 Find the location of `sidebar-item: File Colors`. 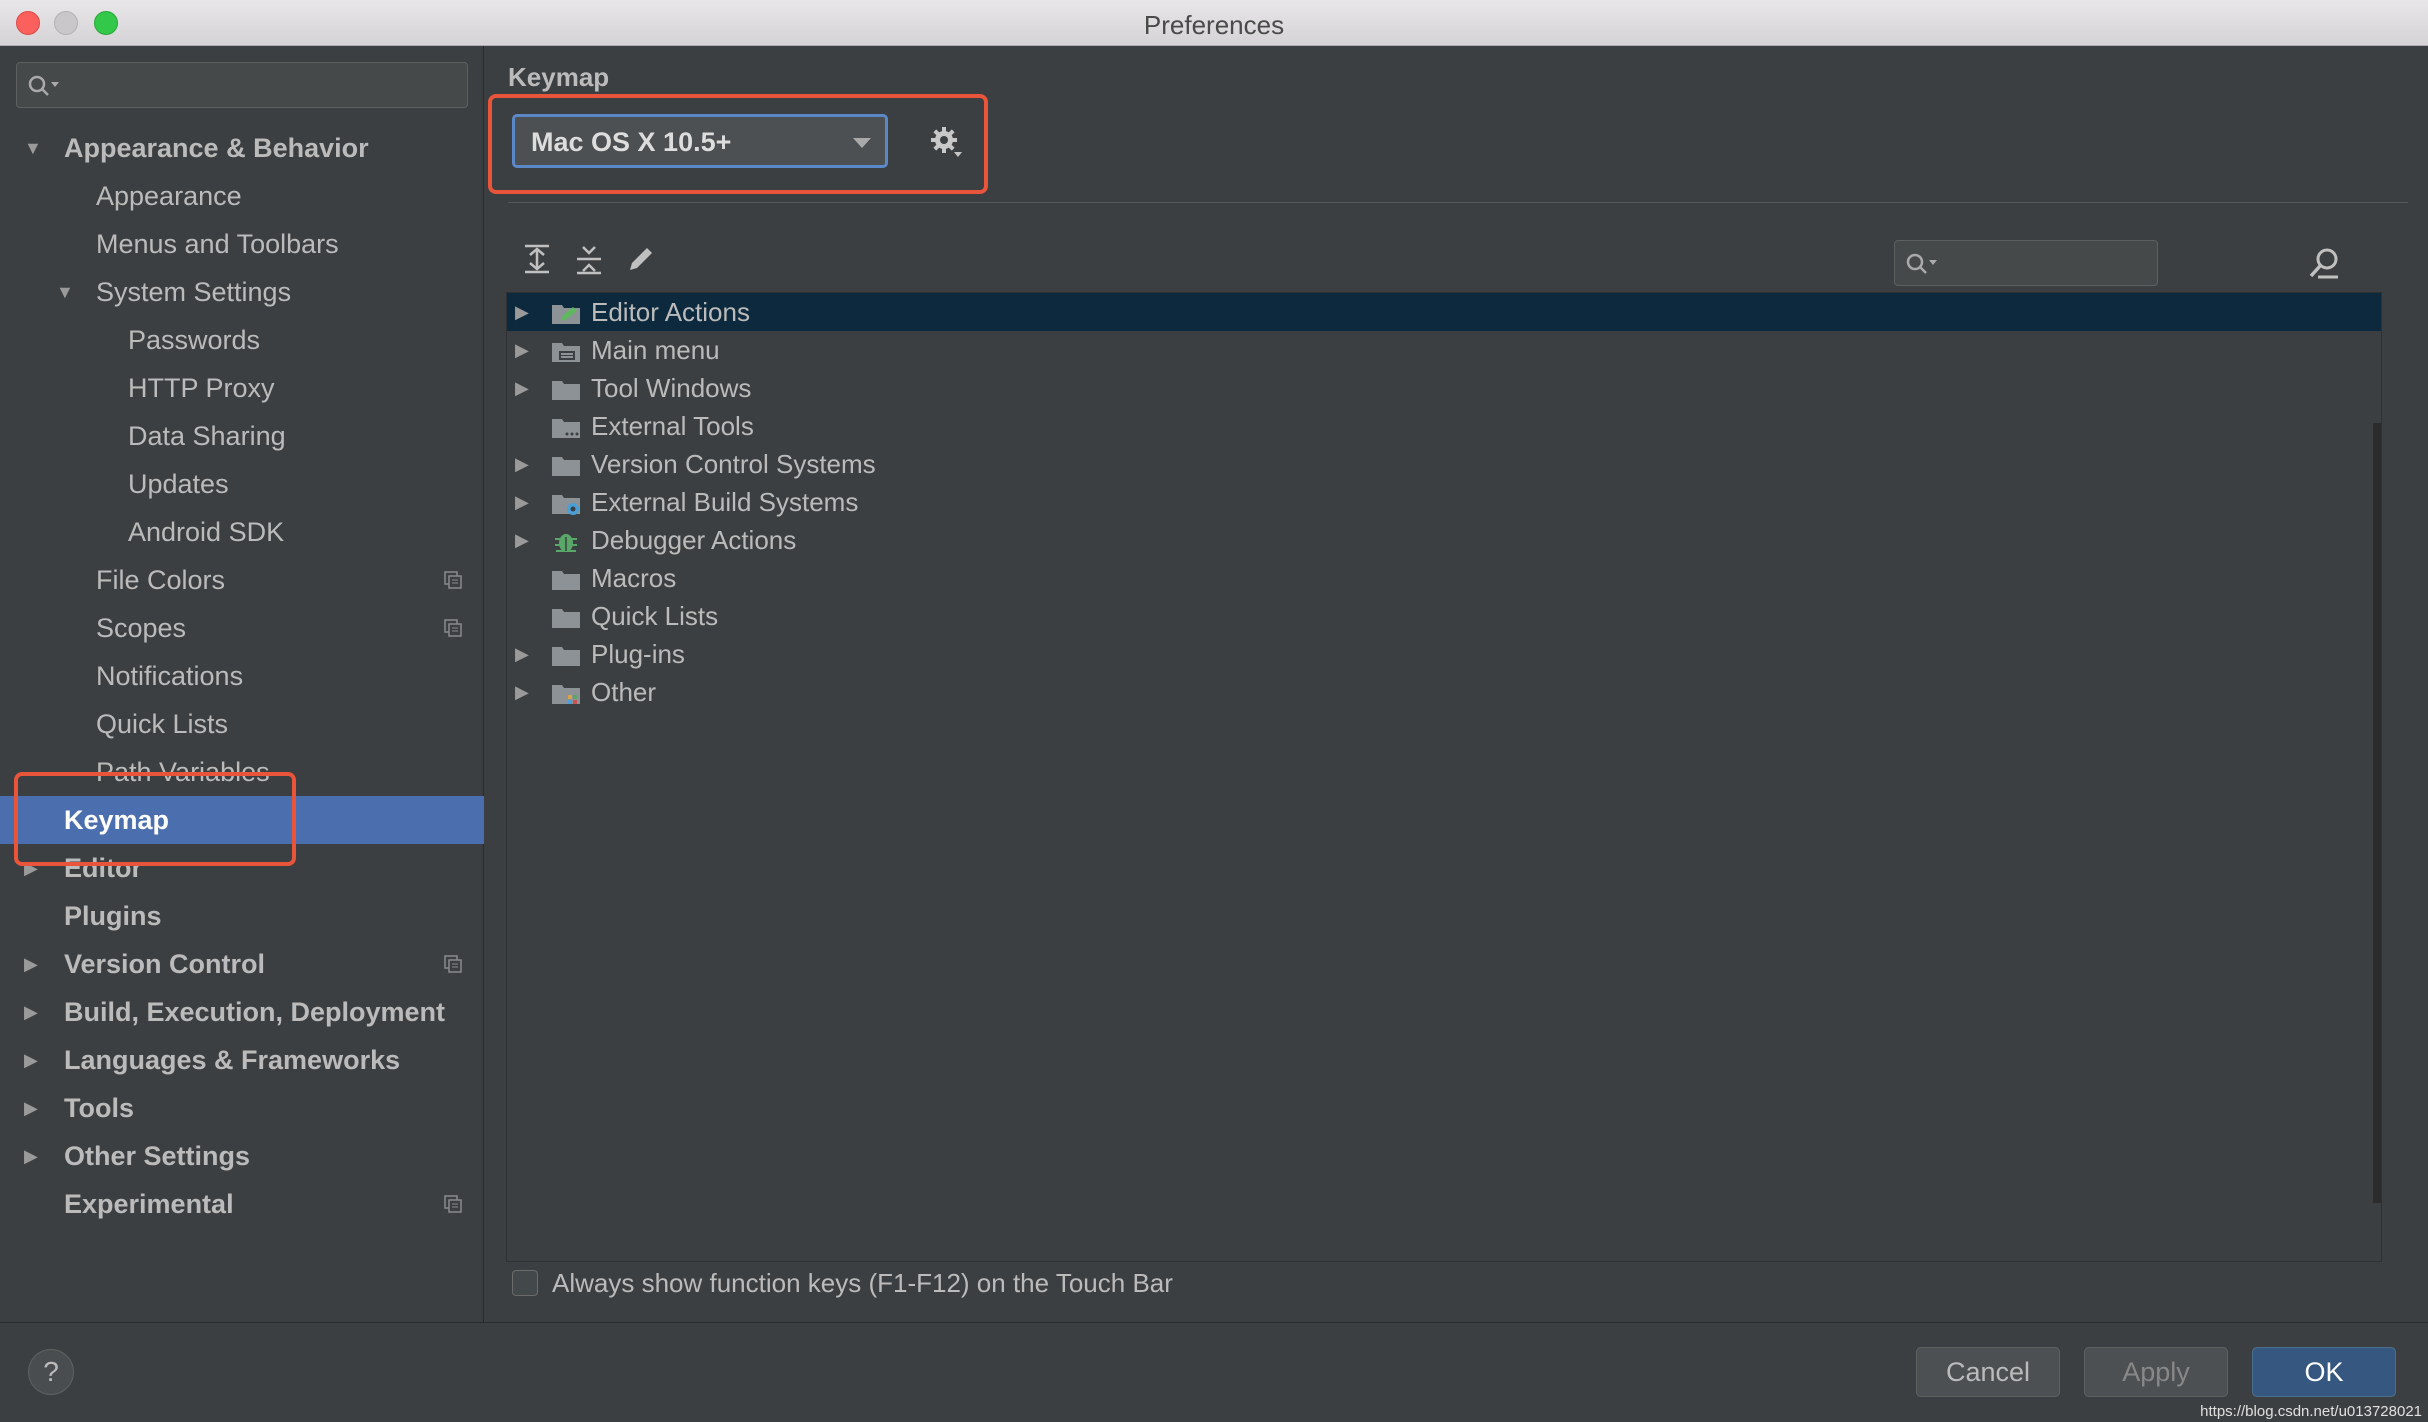

sidebar-item: File Colors is located at coordinates (242, 580).